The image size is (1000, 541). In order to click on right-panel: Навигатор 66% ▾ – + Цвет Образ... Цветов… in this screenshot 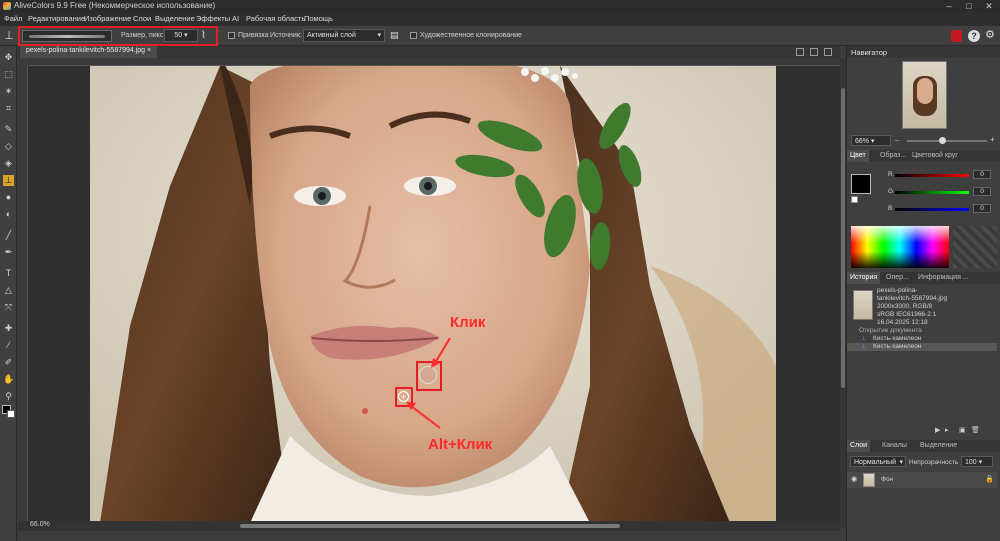, I will do `click(923, 293)`.